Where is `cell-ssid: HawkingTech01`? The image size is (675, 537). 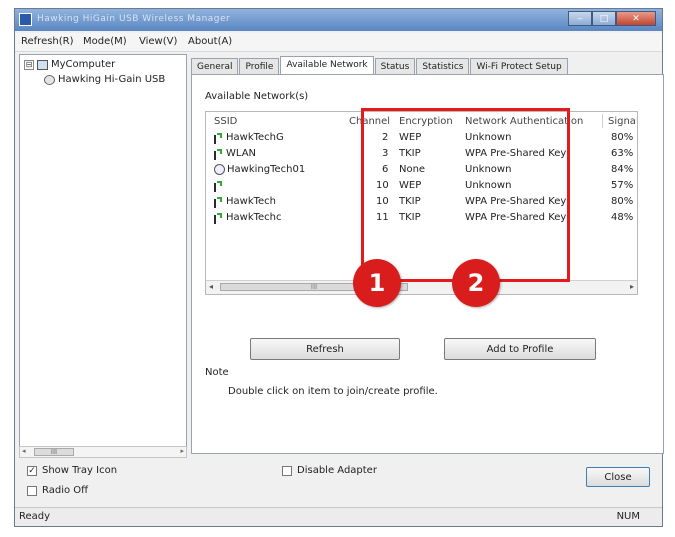 cell-ssid: HawkingTech01 is located at coordinates (266, 169).